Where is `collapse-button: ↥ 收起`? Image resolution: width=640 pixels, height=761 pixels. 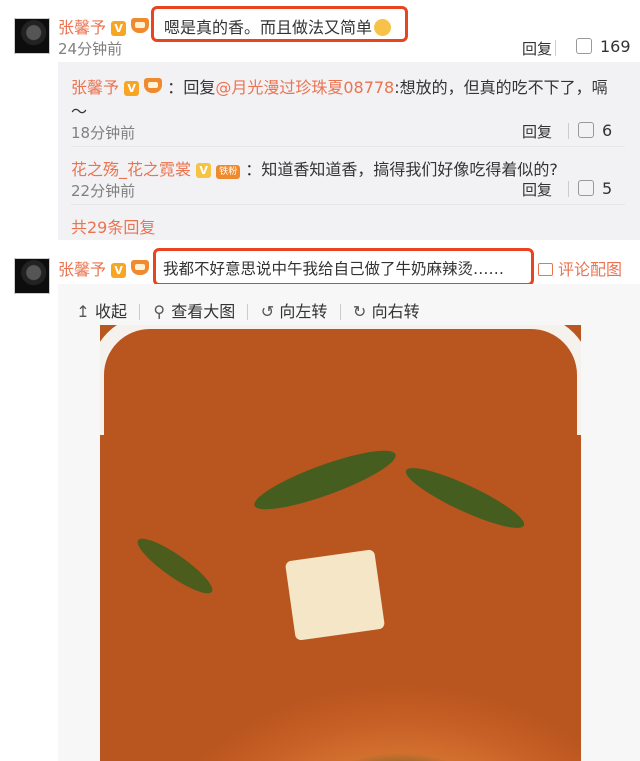 collapse-button: ↥ 收起 is located at coordinates (101, 311).